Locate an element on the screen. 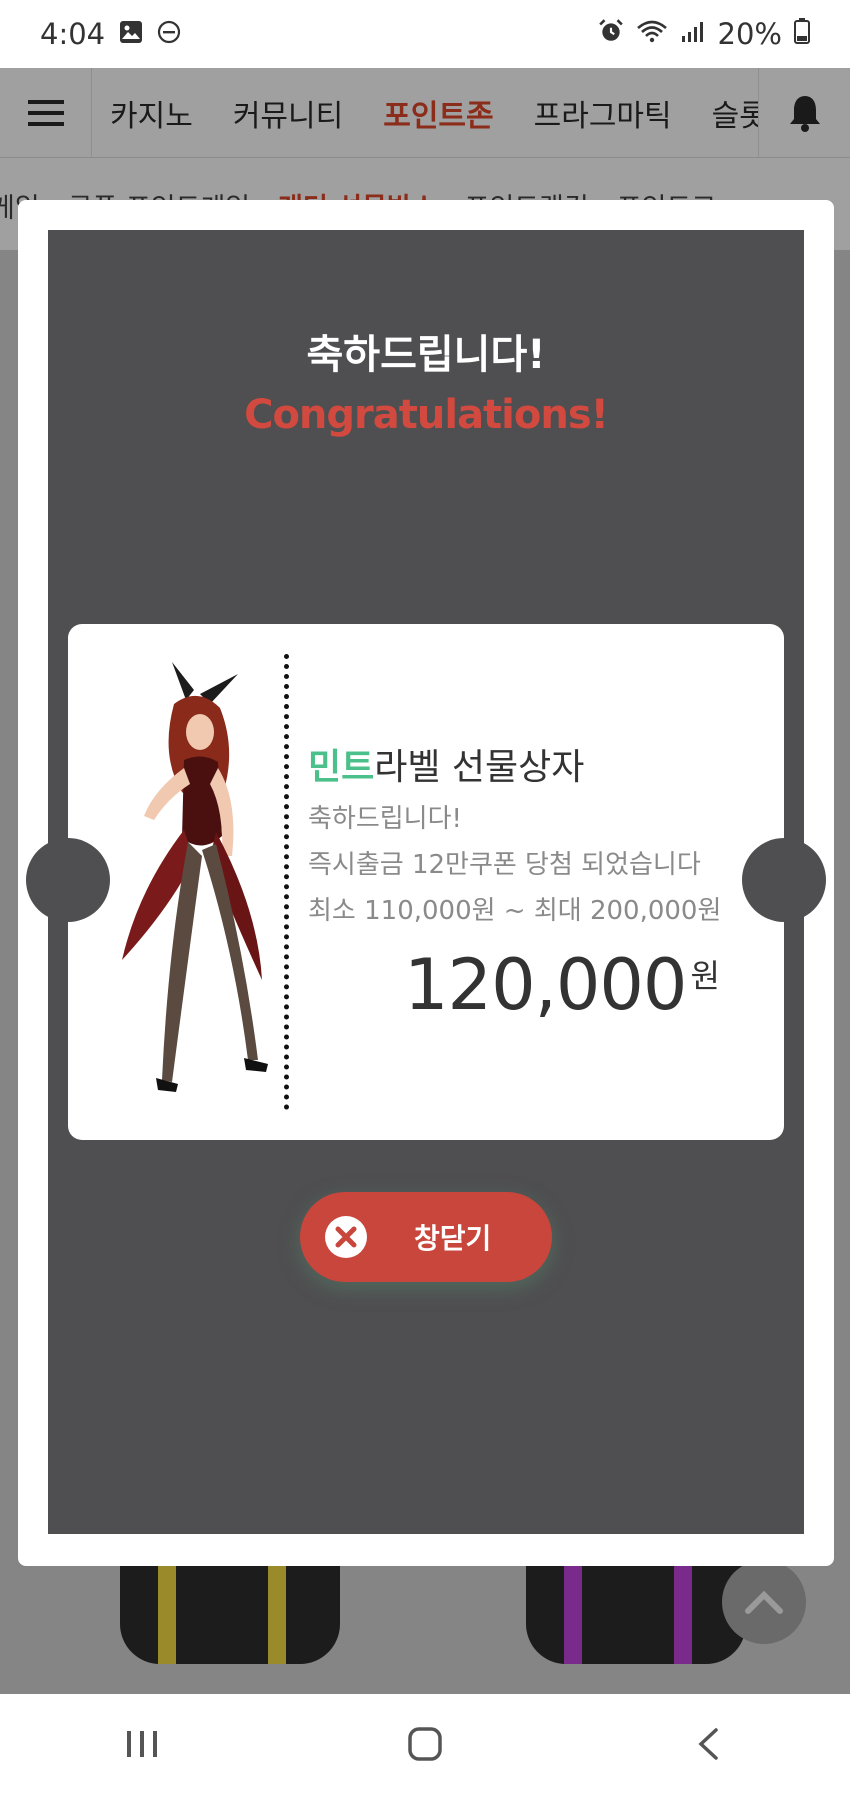 The image size is (850, 1794). modal-subtitle: Congratulations! is located at coordinates (426, 415).